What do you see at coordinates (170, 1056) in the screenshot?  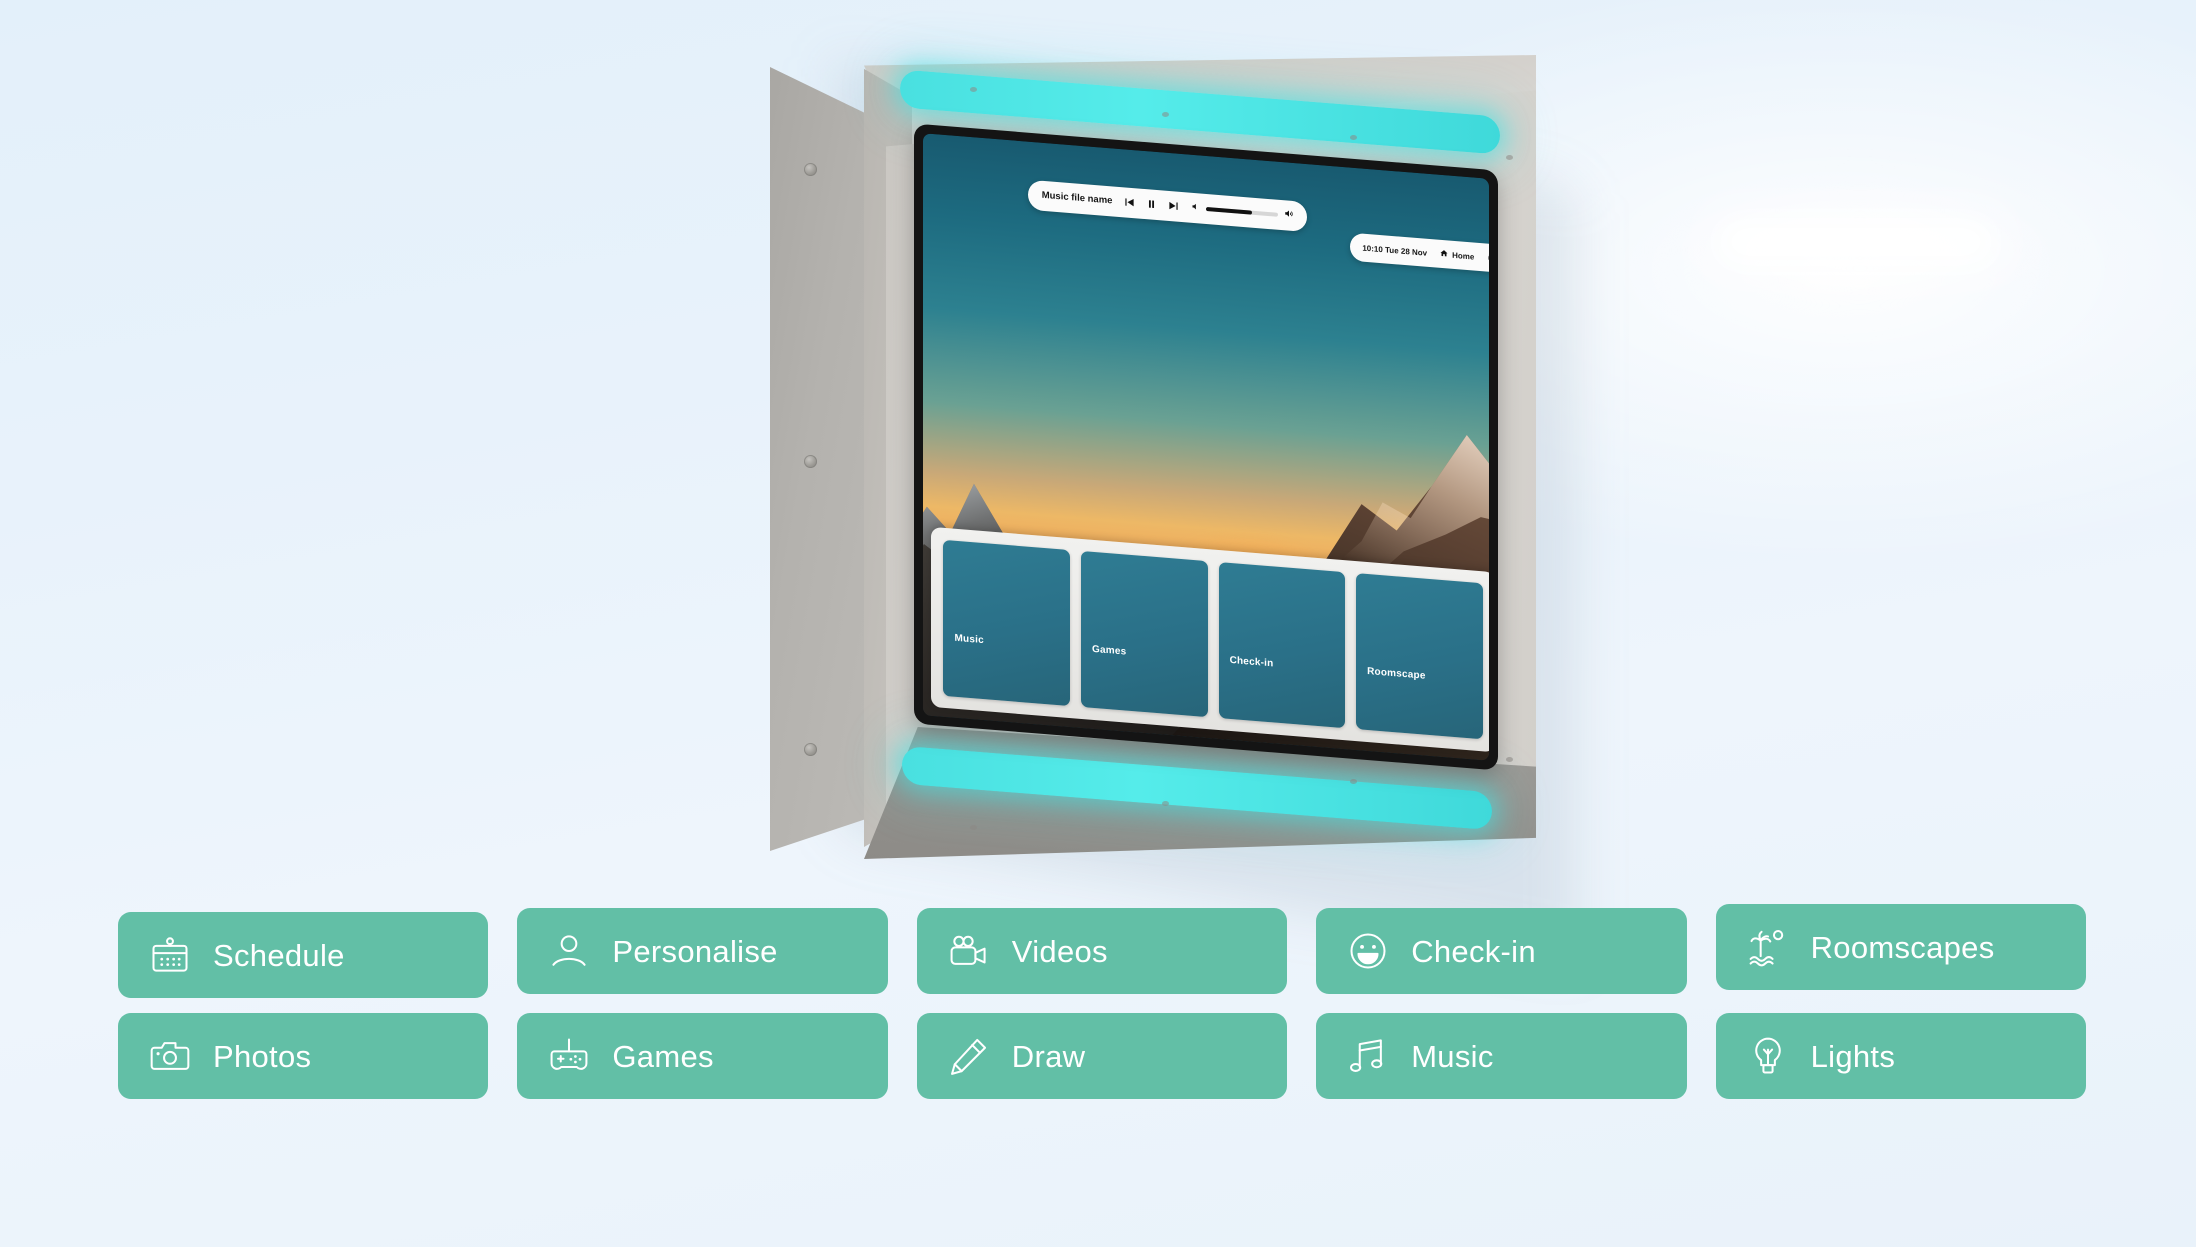 I see `camera-icon` at bounding box center [170, 1056].